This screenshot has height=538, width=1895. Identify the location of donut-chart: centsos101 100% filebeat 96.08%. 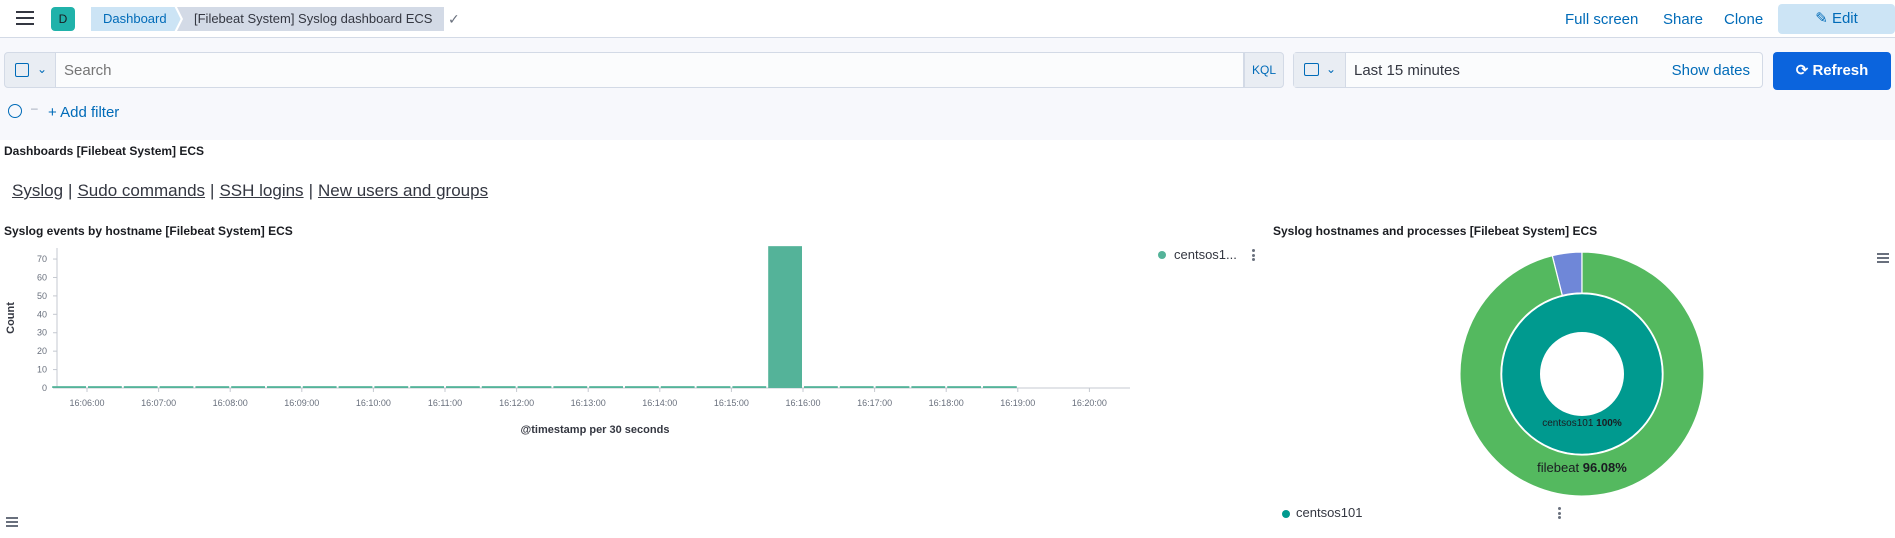
(1582, 374).